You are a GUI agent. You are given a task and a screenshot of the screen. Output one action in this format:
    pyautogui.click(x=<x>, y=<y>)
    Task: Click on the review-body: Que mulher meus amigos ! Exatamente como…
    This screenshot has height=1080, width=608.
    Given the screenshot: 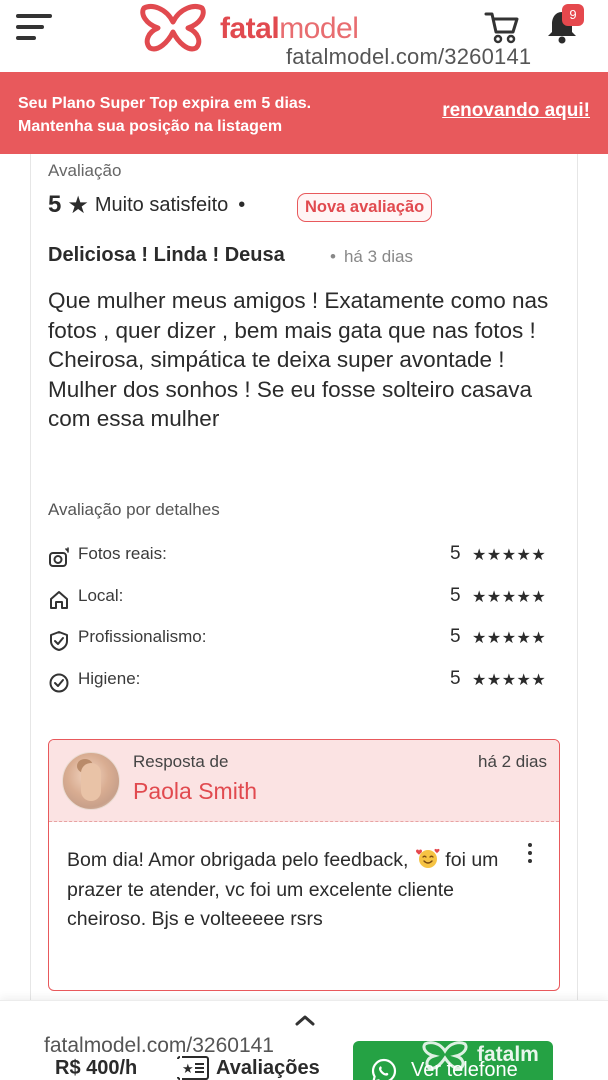 What is the action you would take?
    pyautogui.click(x=298, y=360)
    